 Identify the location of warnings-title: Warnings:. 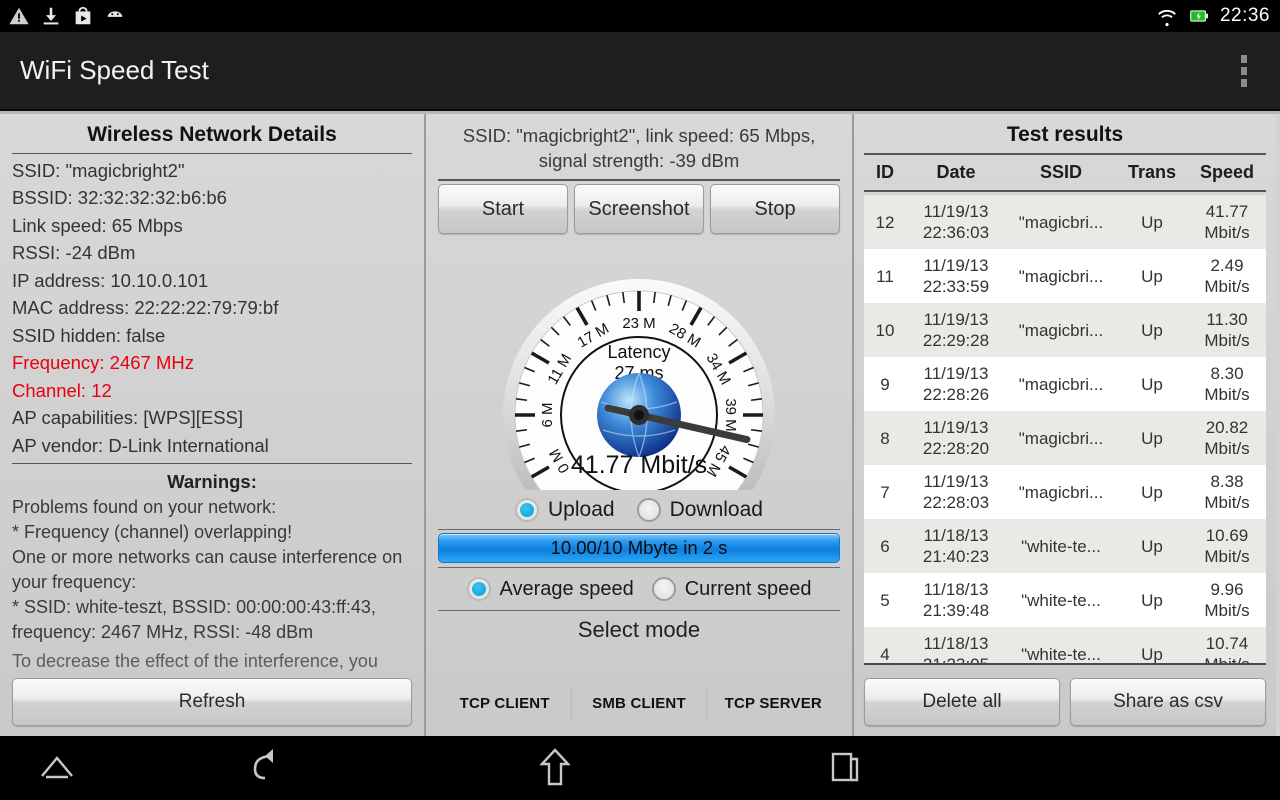
(212, 481).